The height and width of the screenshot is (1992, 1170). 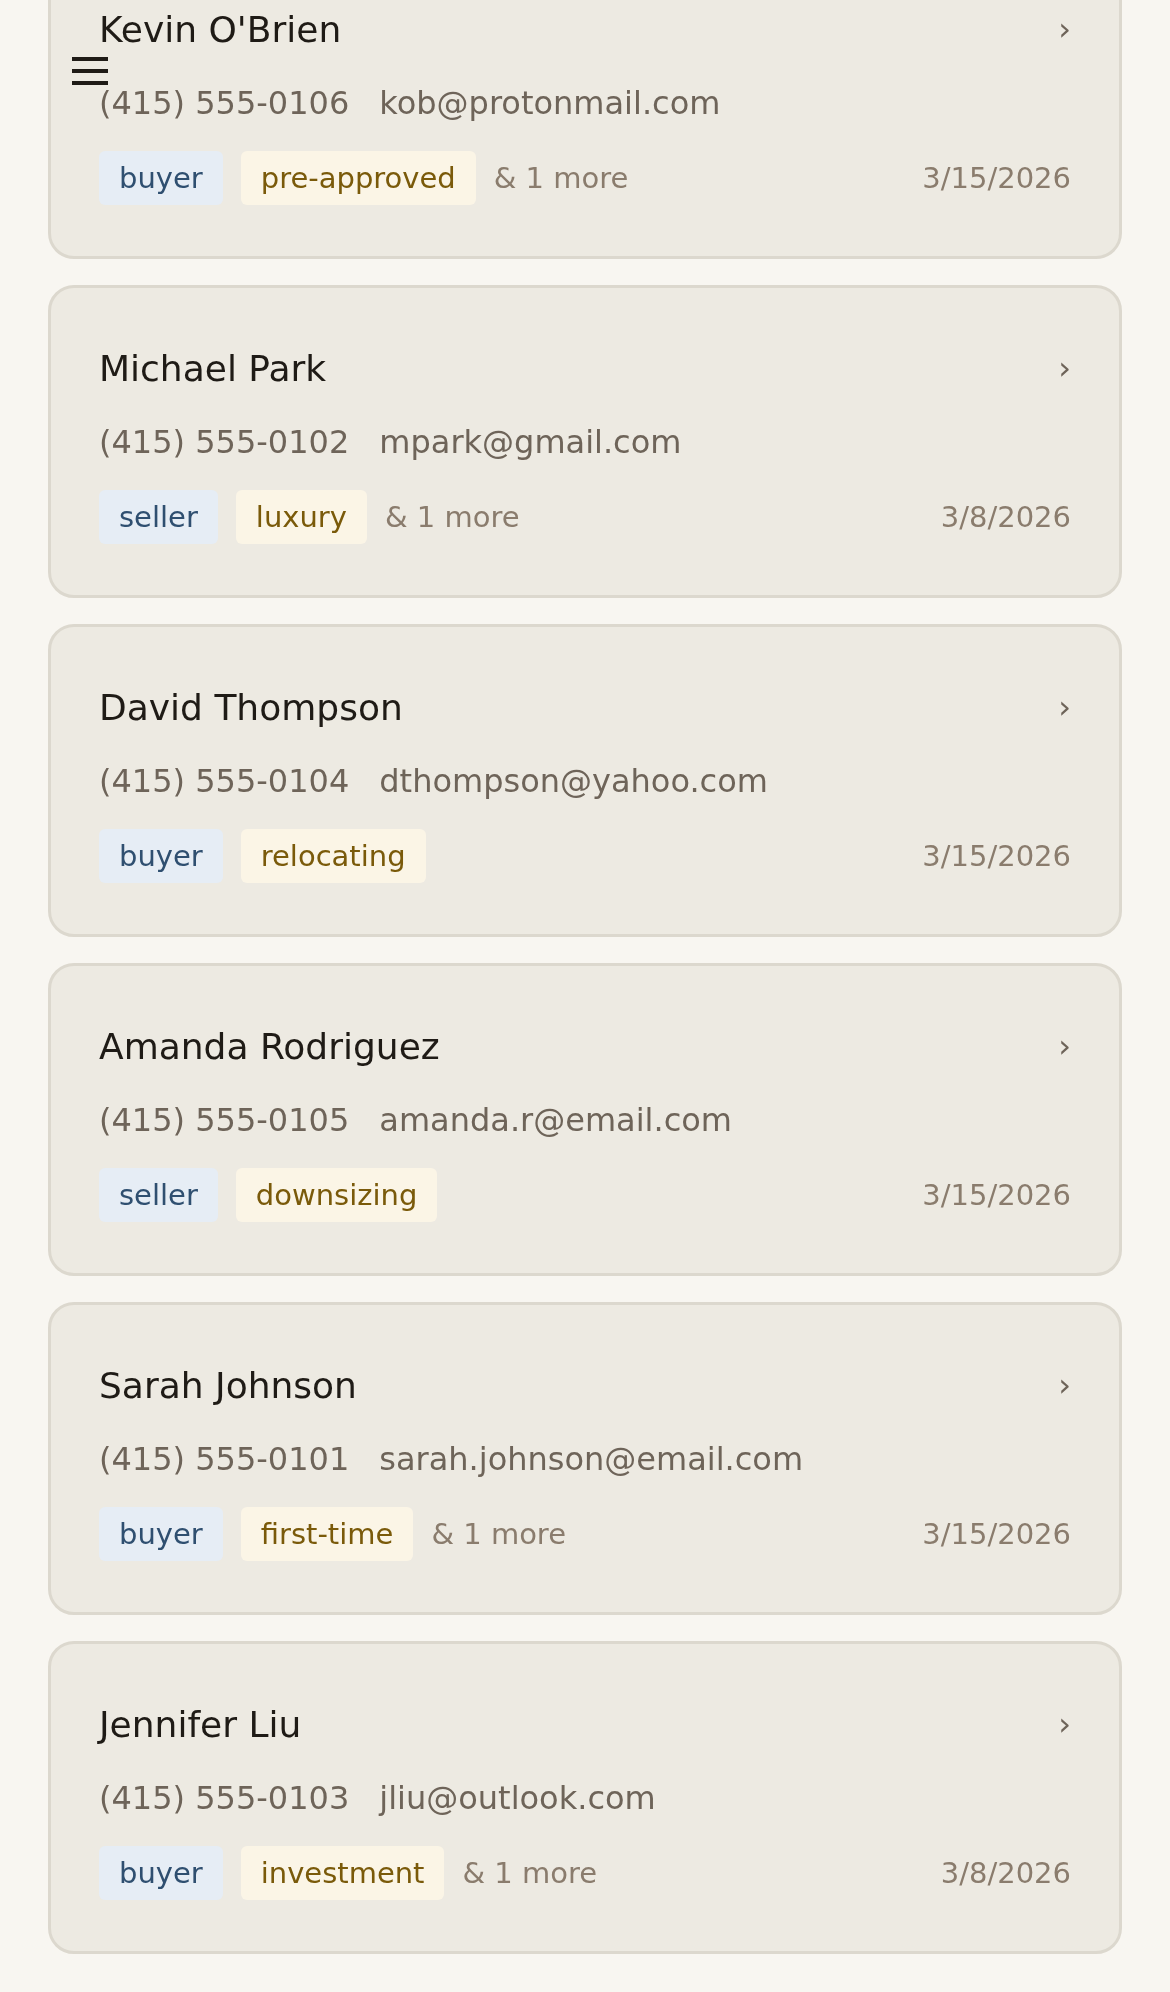 I want to click on contact-card: Kevin O'Brien › (415) 555-0106 kob@protonmail.com buyer pre-approved & 1 more 3/15/2026, so click(x=585, y=129).